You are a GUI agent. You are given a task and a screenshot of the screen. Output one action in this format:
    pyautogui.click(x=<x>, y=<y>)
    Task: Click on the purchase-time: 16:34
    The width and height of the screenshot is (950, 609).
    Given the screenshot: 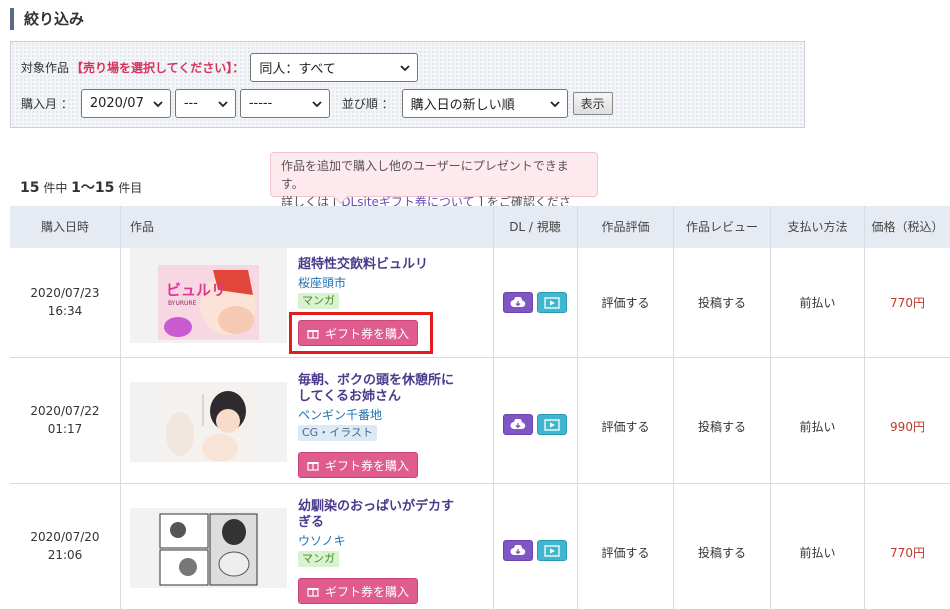 What is the action you would take?
    pyautogui.click(x=65, y=311)
    